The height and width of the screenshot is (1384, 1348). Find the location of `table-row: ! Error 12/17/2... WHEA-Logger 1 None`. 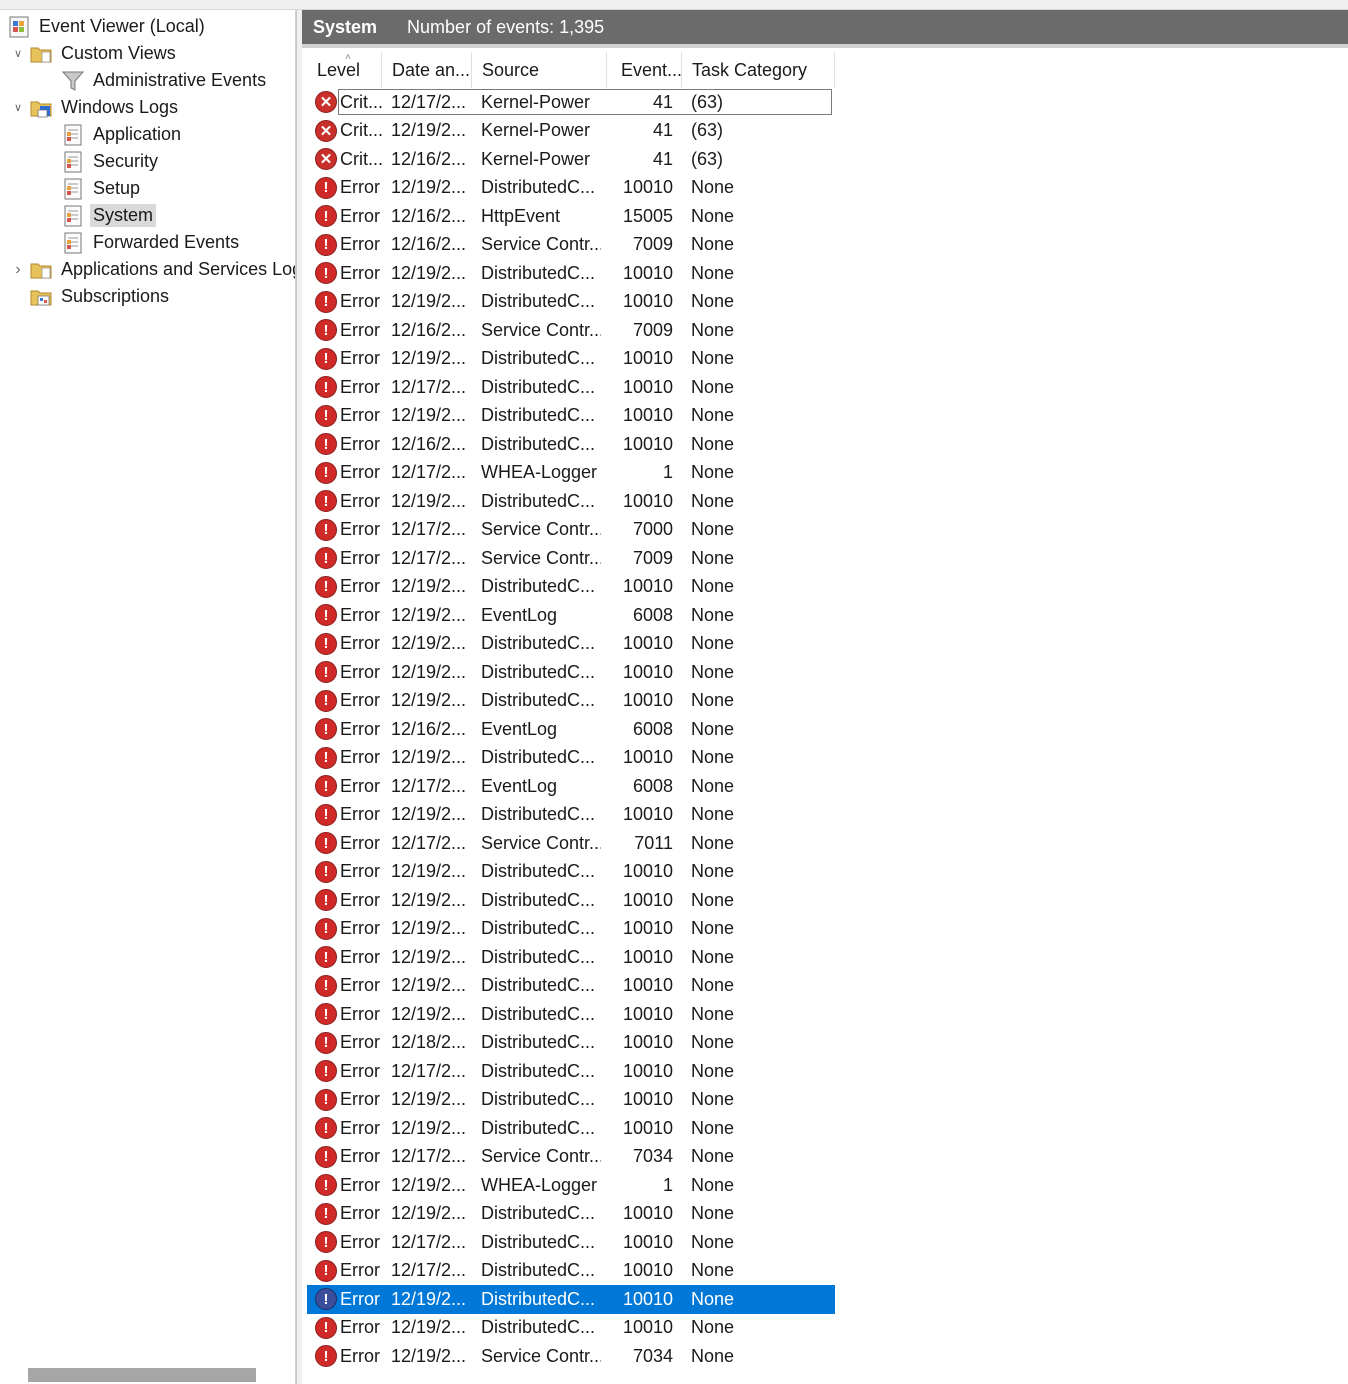

table-row: ! Error 12/17/2... WHEA-Logger 1 None is located at coordinates (571, 473).